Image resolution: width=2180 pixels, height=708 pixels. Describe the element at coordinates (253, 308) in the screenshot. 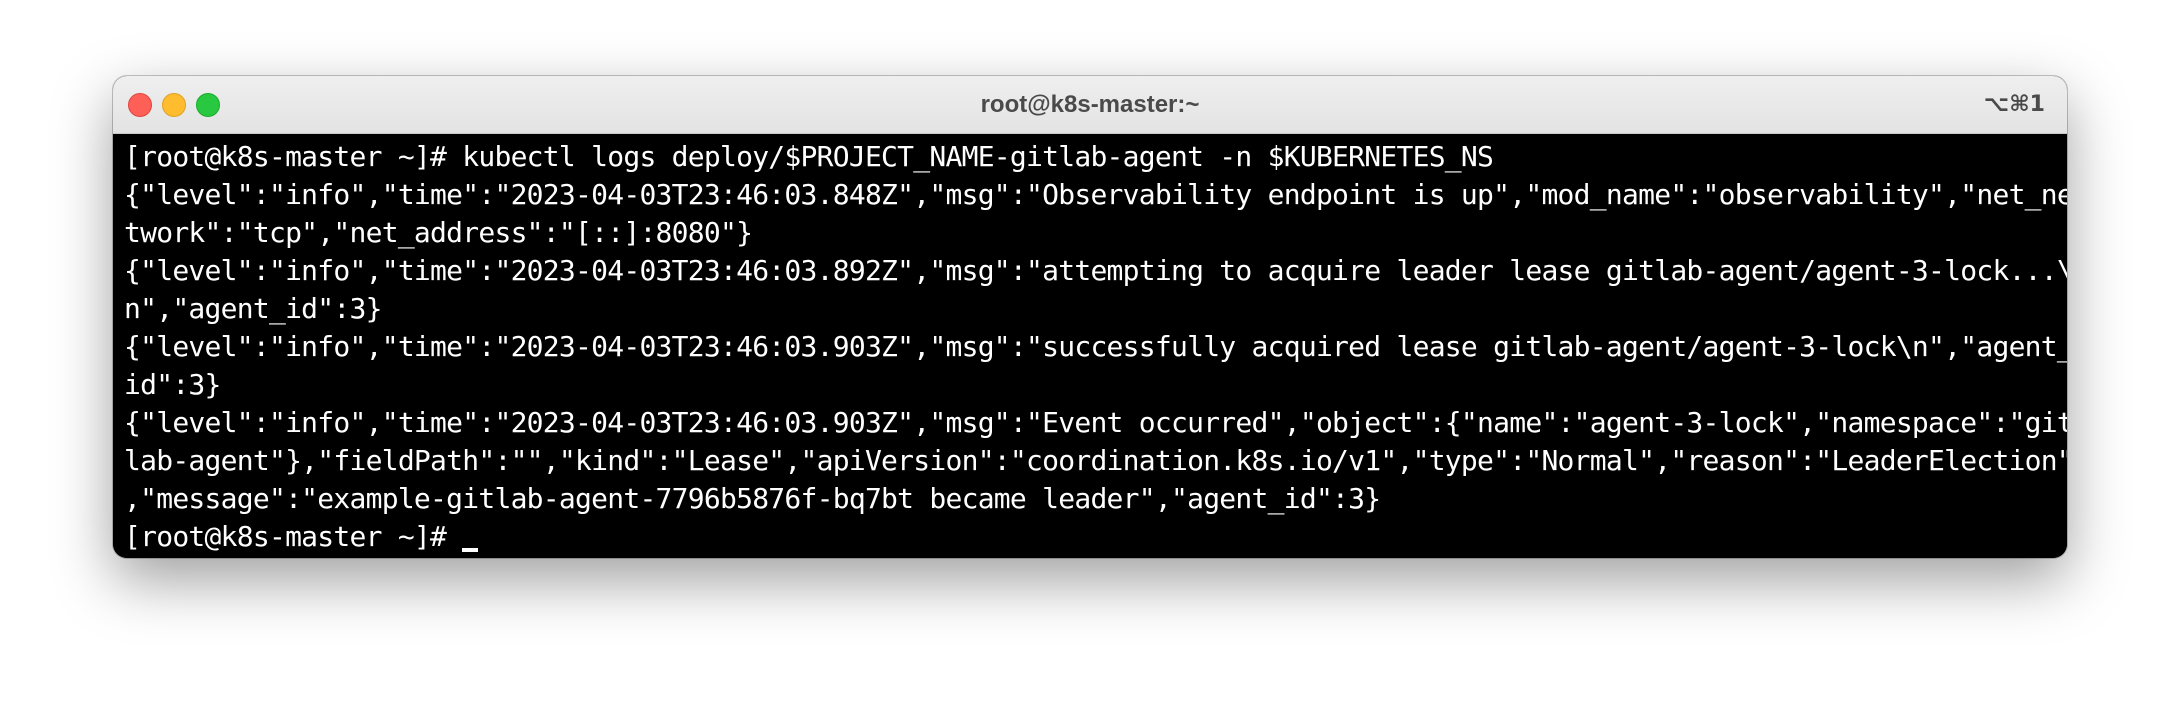

I see `terminal-line: n","agent_id":3}` at that location.